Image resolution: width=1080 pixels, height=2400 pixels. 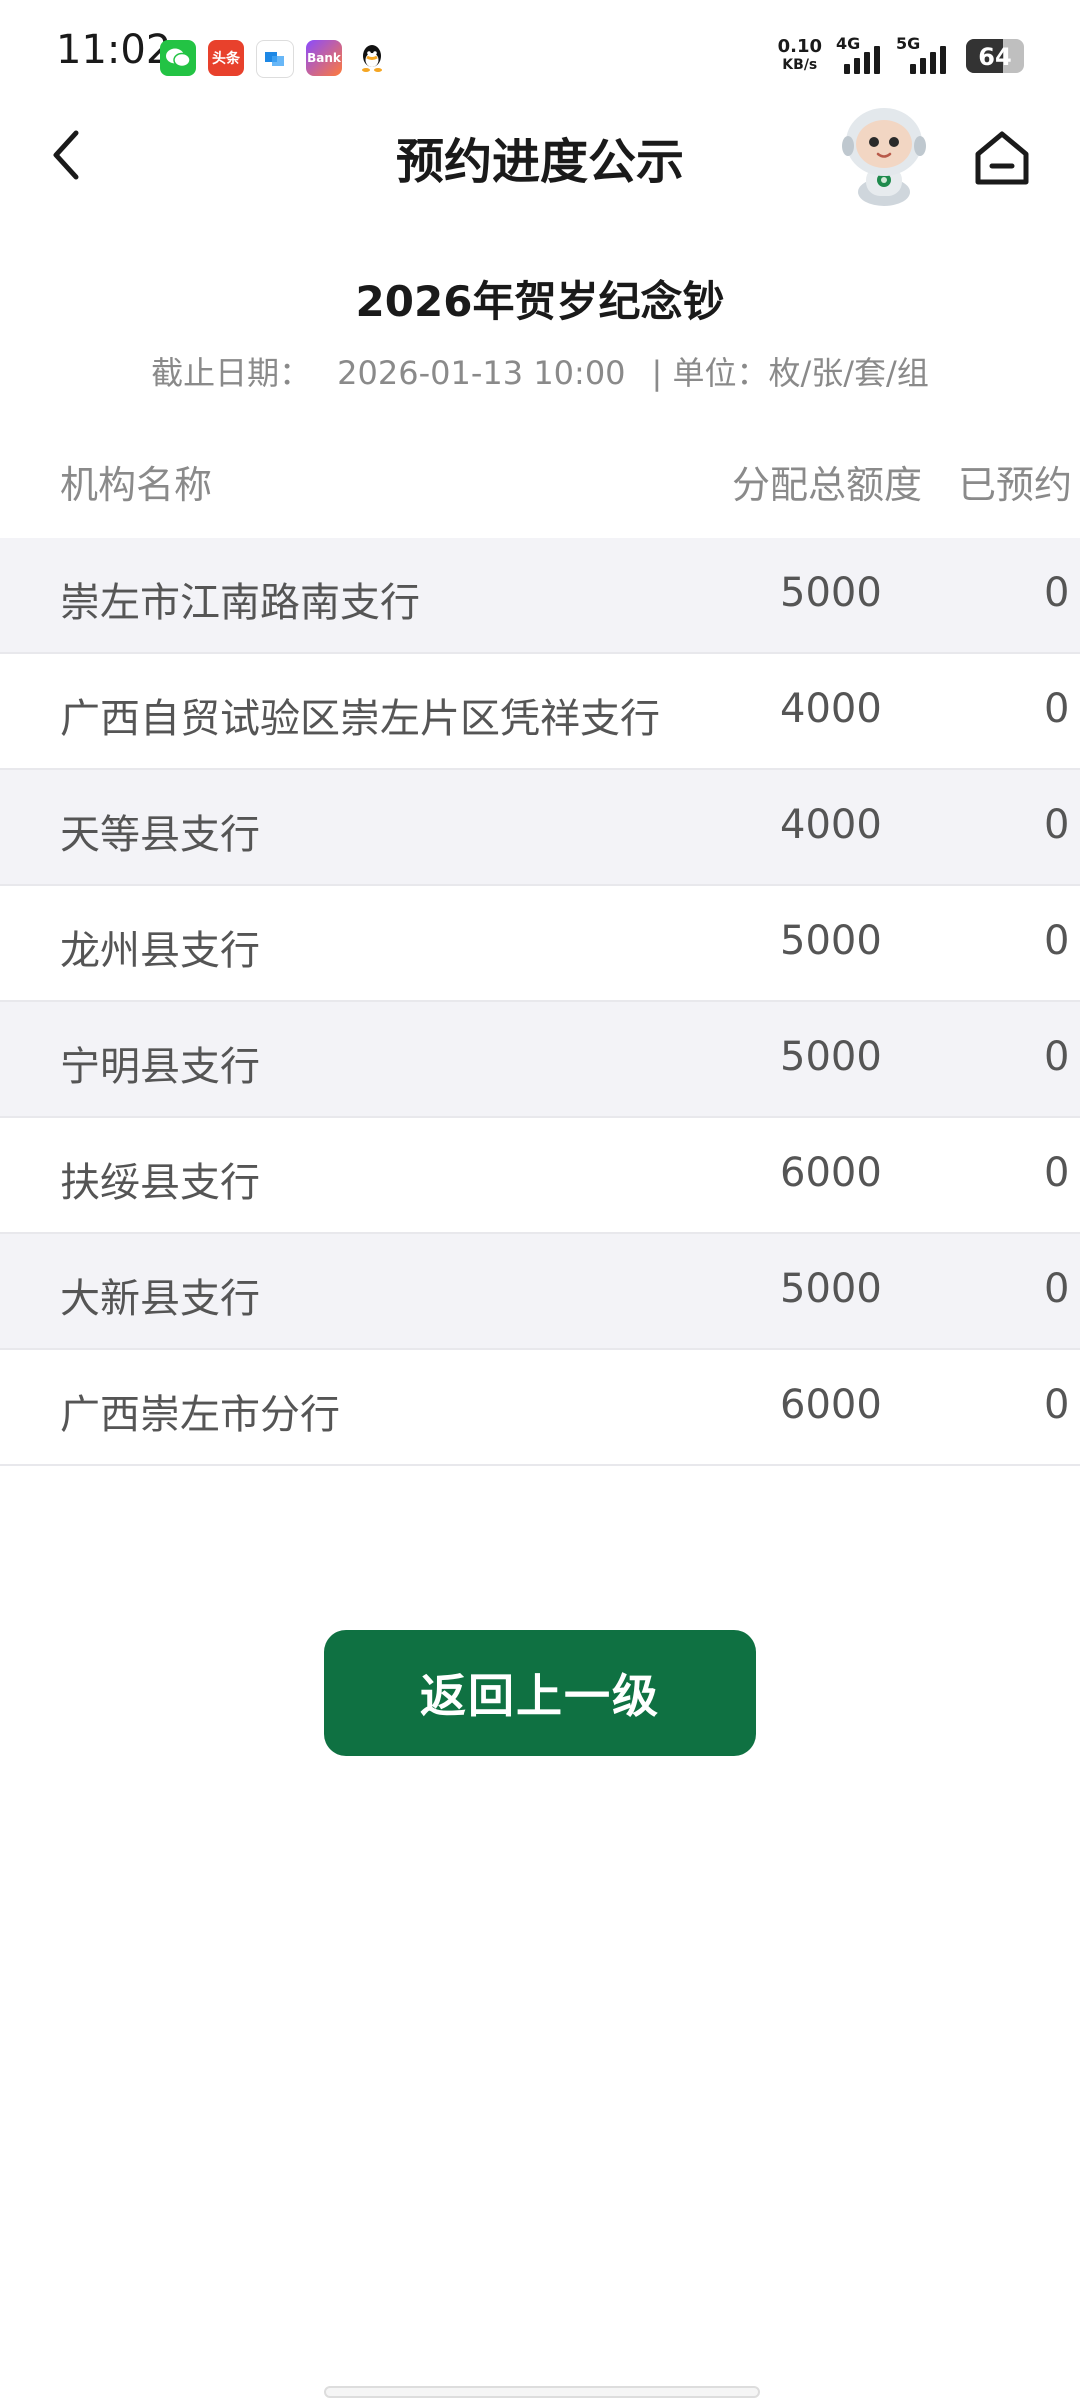 I want to click on battery-level: 64, so click(x=995, y=57).